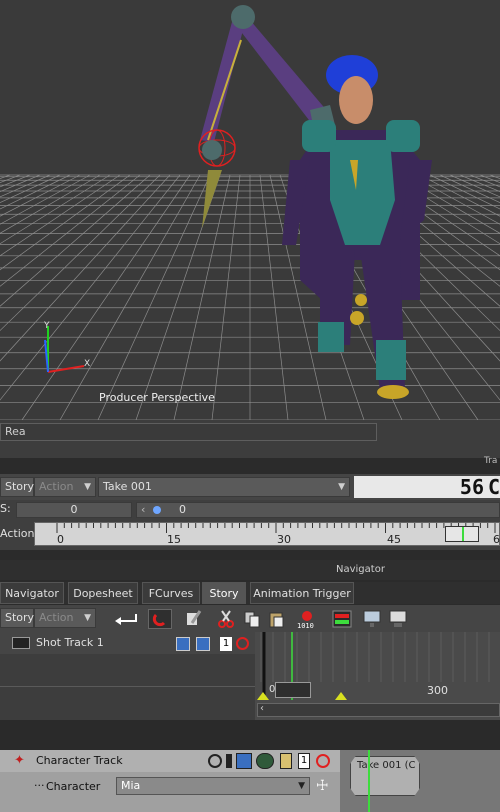 The height and width of the screenshot is (812, 500). What do you see at coordinates (369, 781) in the screenshot?
I see `playhead-line` at bounding box center [369, 781].